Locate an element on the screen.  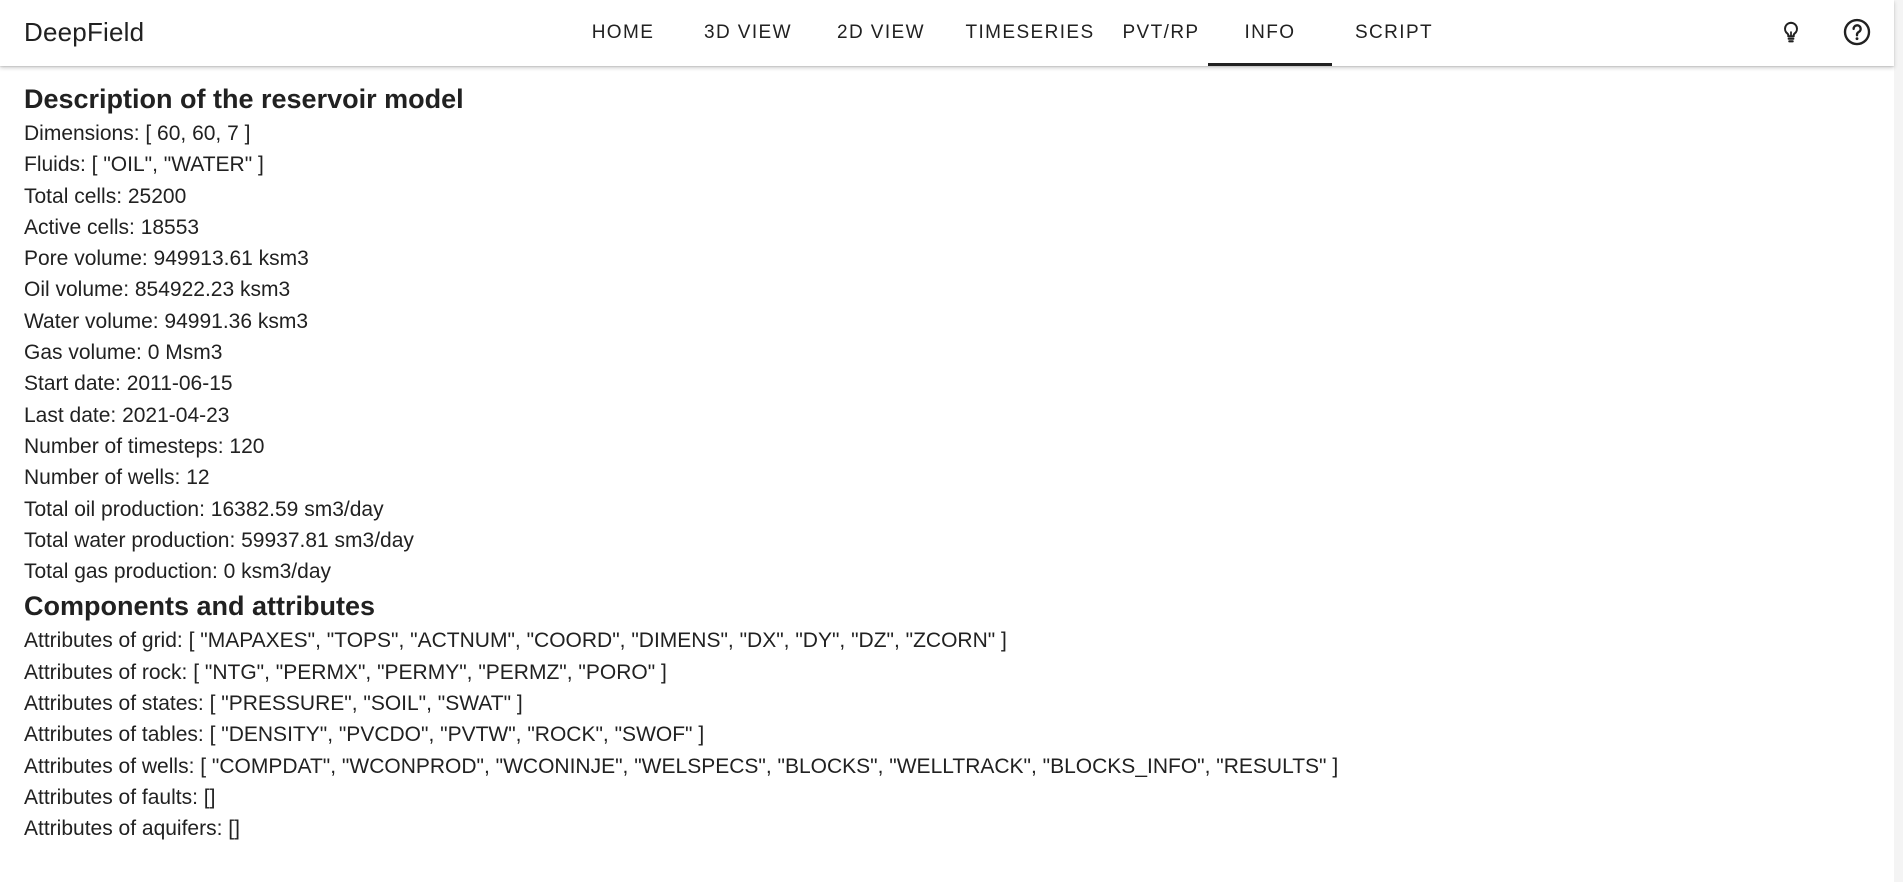
components-heading: Components and attributes is located at coordinates (200, 606).